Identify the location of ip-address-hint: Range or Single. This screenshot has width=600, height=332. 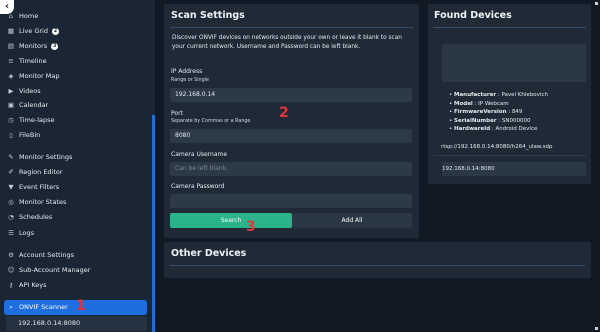
(190, 80).